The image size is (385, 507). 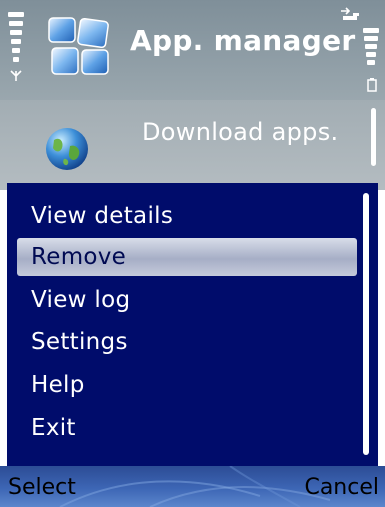 I want to click on battery-level-bar, so click(x=370, y=53).